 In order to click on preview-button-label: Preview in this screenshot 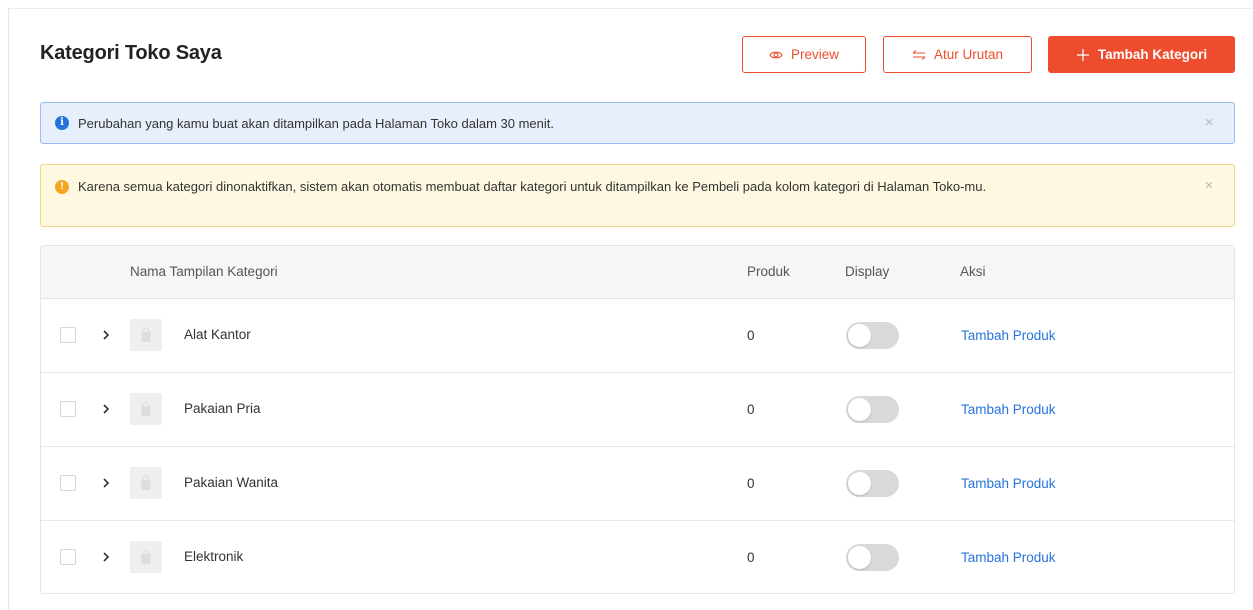, I will do `click(814, 54)`.